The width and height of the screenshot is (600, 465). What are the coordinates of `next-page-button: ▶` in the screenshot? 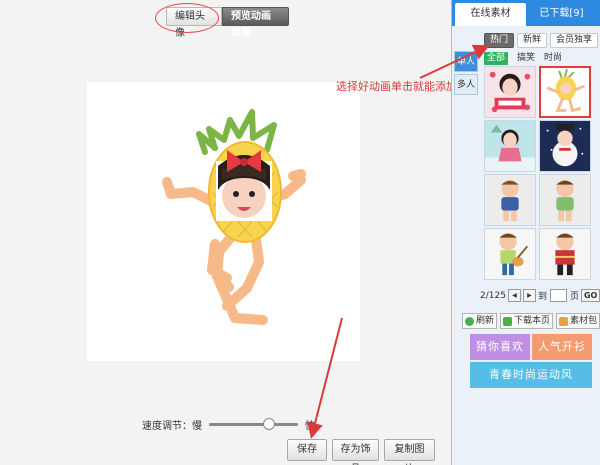 It's located at (529, 295).